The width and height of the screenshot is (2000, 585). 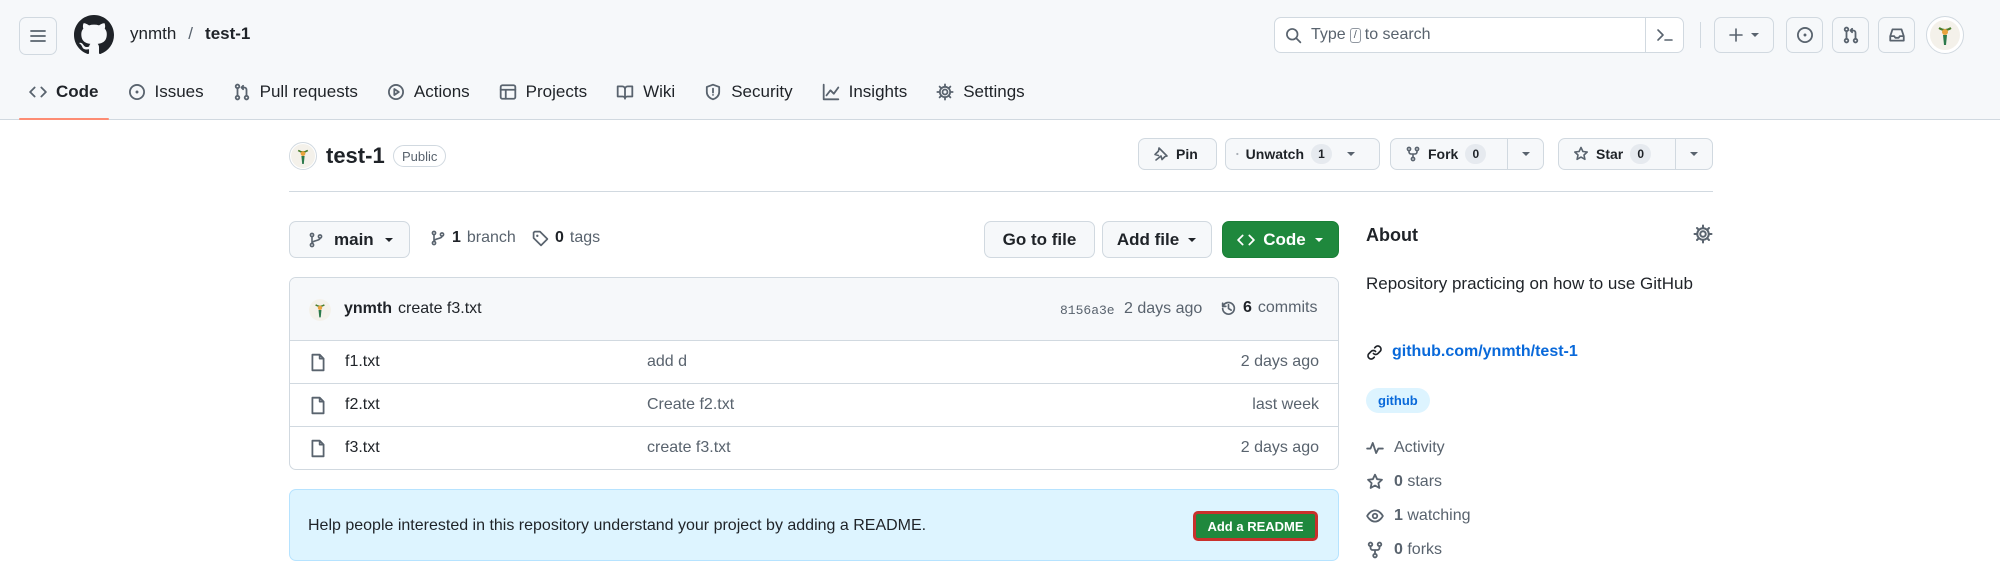 I want to click on star-label: Star, so click(x=1610, y=154).